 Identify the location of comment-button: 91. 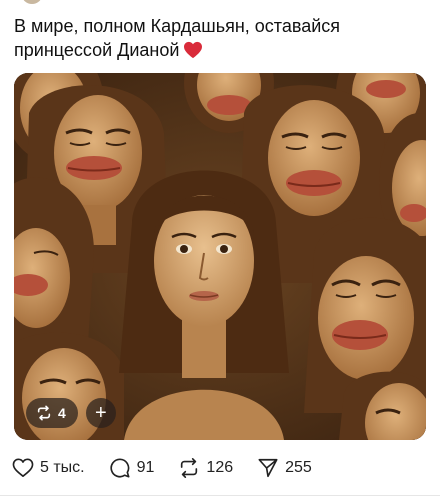
(132, 468).